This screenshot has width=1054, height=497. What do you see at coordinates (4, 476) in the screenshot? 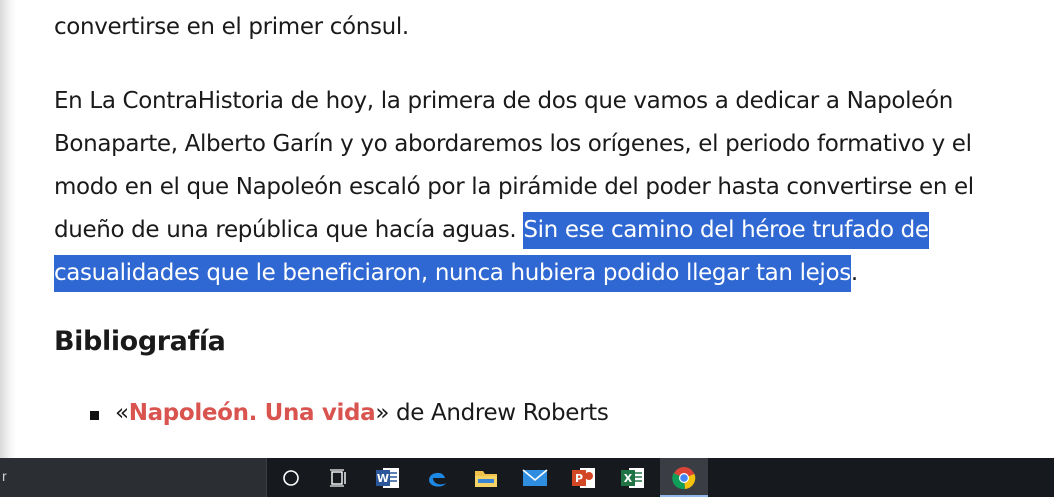
I see `search-text: r` at bounding box center [4, 476].